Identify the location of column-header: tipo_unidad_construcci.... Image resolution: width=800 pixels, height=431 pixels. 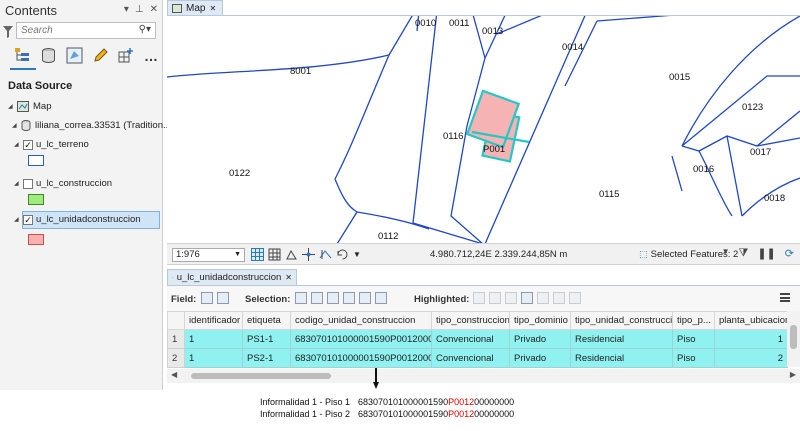
(621, 320).